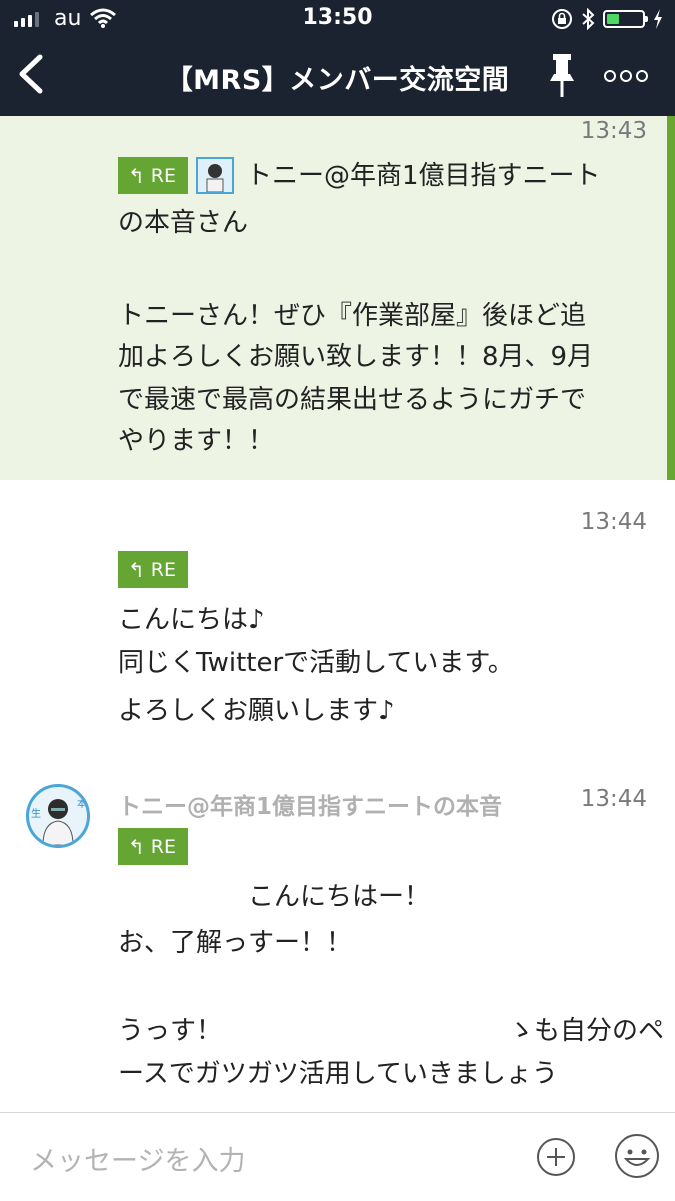 The width and height of the screenshot is (675, 1201). I want to click on more-icon, so click(626, 76).